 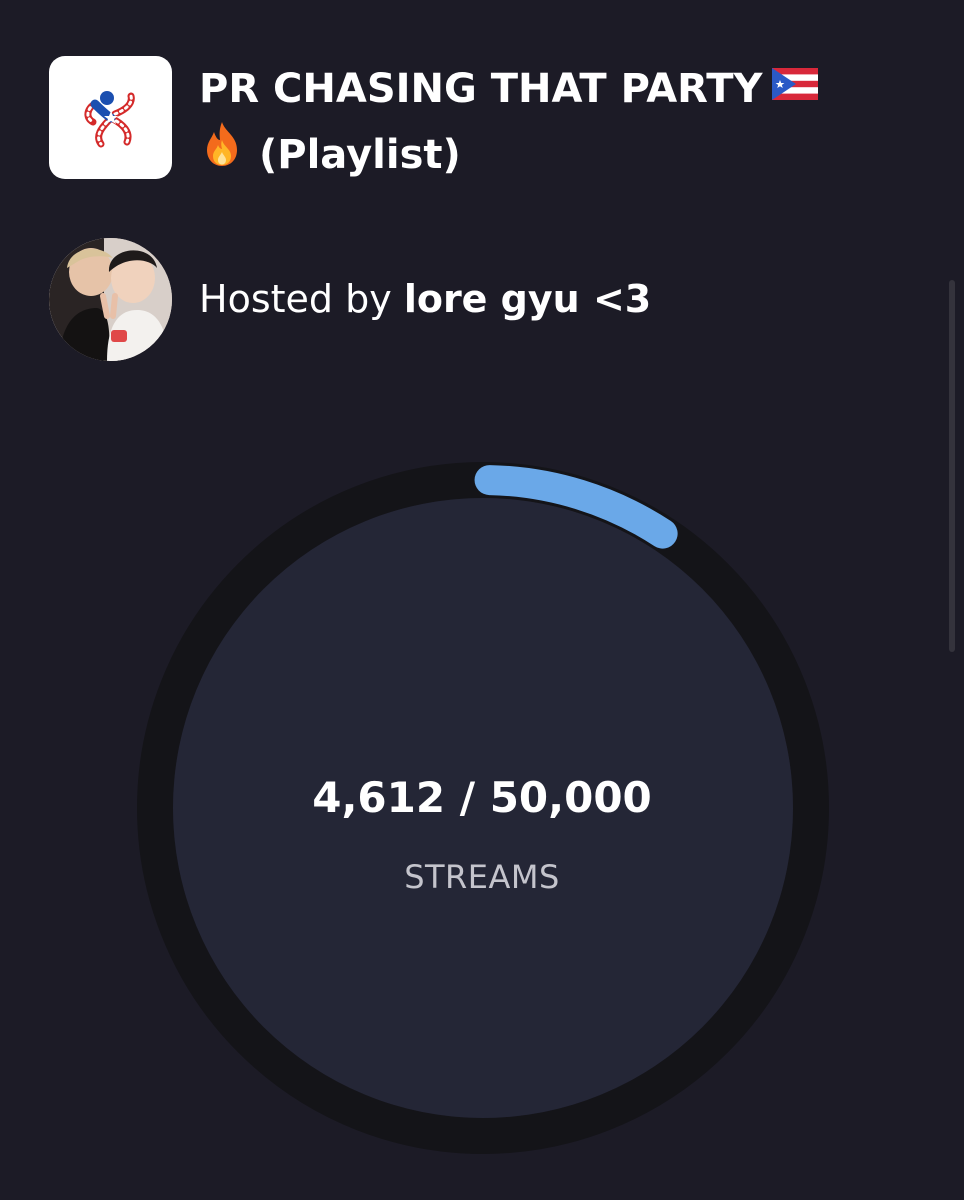 What do you see at coordinates (379, 797) in the screenshot?
I see `stream-count-current: 4,612` at bounding box center [379, 797].